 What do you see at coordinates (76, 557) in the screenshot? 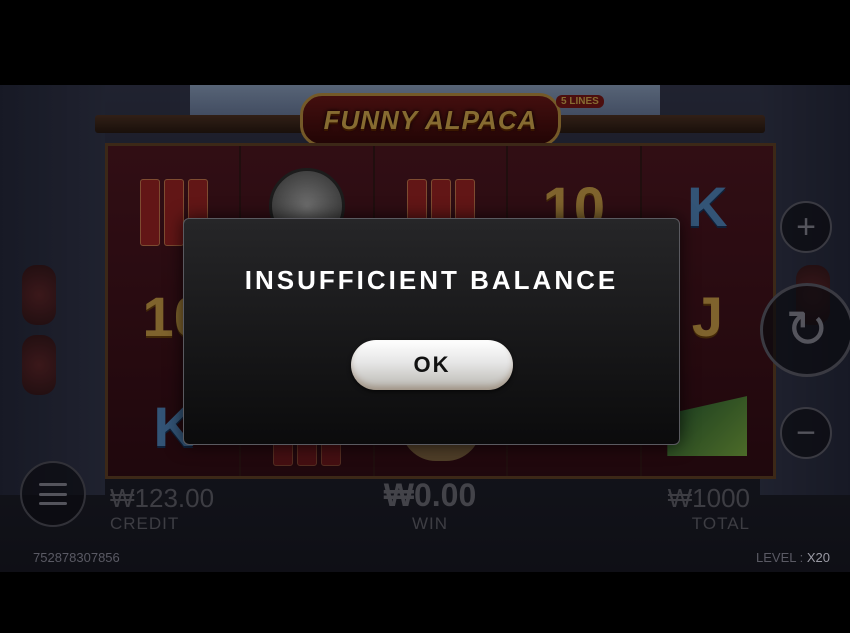
I see `player-id: 752878307856` at bounding box center [76, 557].